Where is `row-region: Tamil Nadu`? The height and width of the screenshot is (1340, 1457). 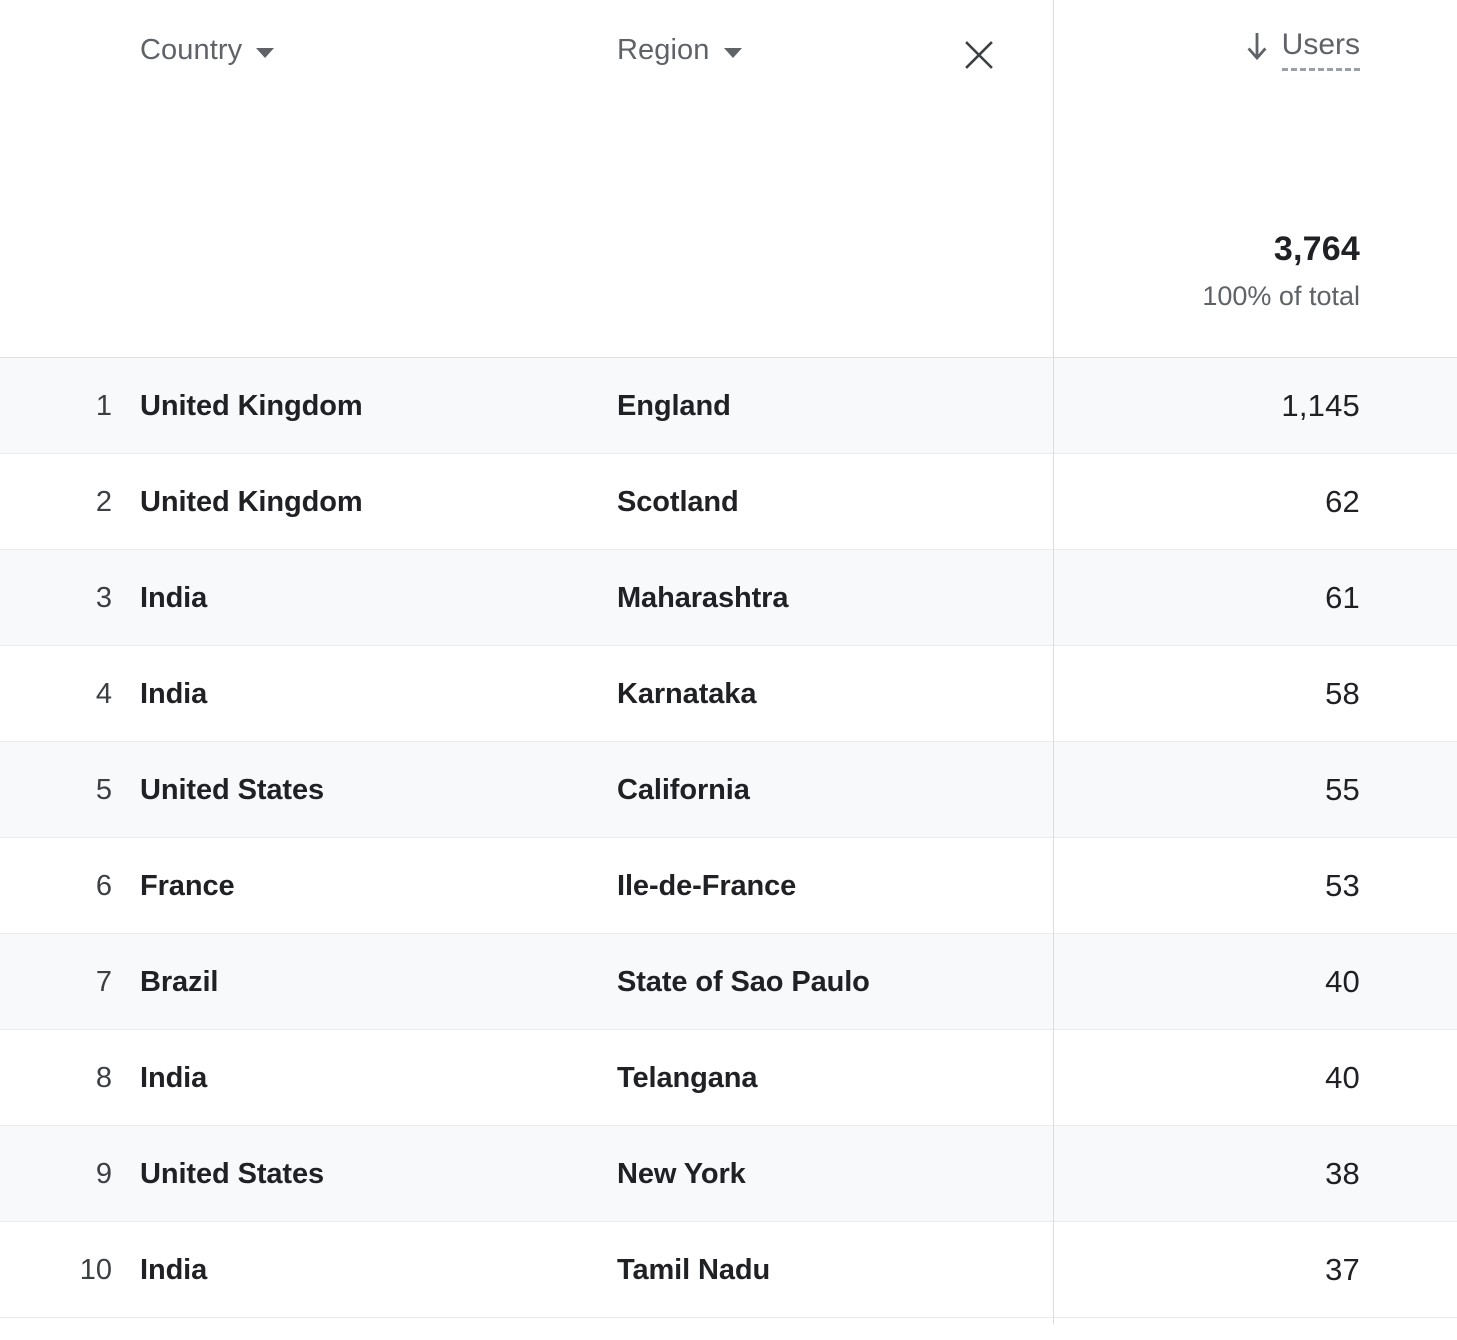 row-region: Tamil Nadu is located at coordinates (827, 1270).